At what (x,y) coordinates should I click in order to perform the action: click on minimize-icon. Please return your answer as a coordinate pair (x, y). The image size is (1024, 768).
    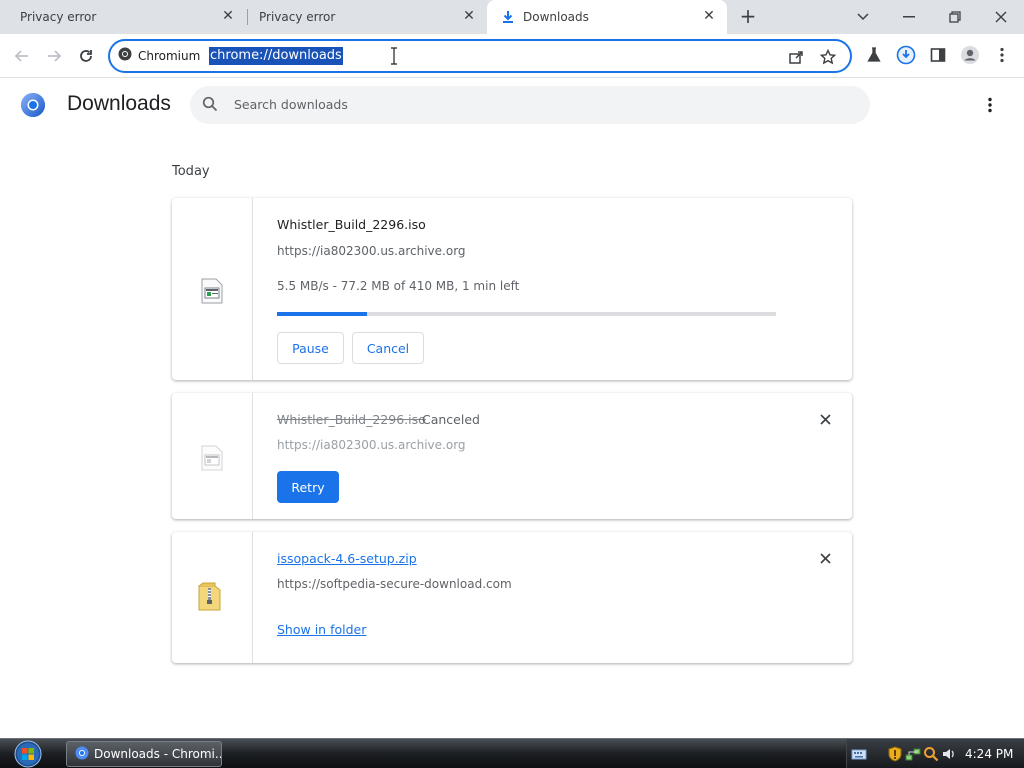
    Looking at the image, I should click on (909, 17).